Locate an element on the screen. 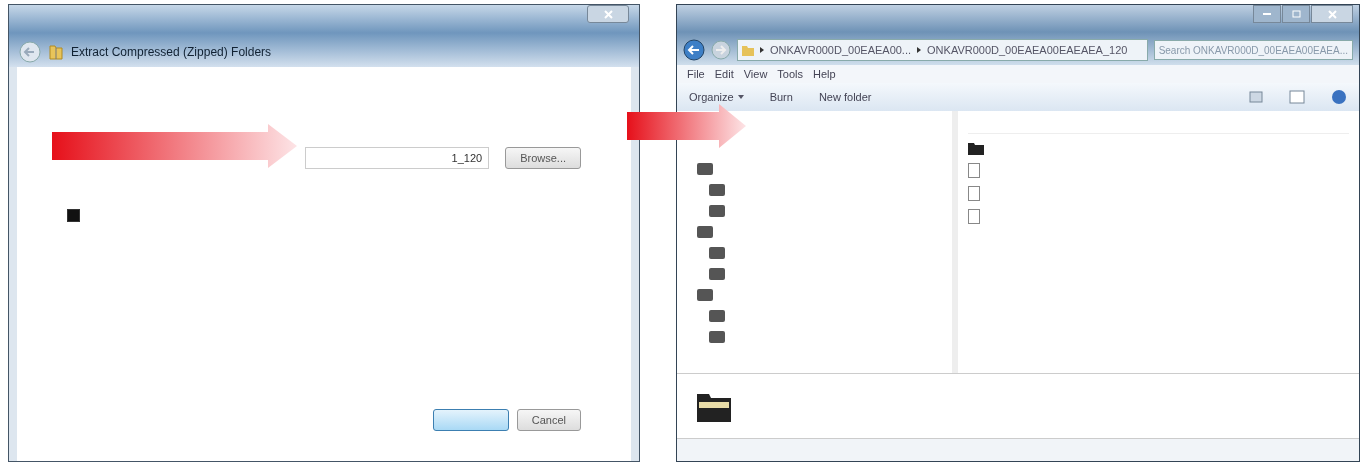  menu-item: View is located at coordinates (755, 74).